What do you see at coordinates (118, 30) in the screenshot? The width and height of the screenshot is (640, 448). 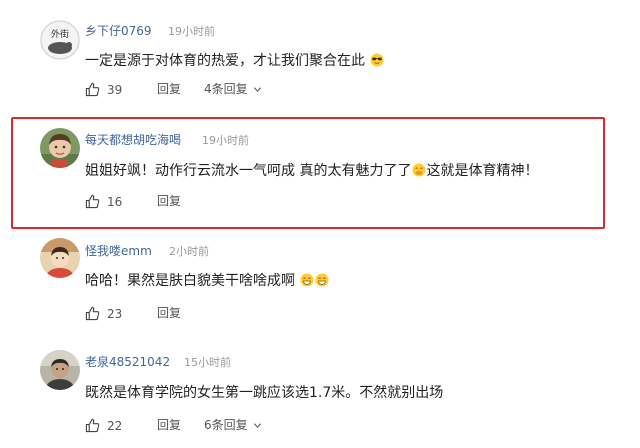 I see `username: 乡下仔0769` at bounding box center [118, 30].